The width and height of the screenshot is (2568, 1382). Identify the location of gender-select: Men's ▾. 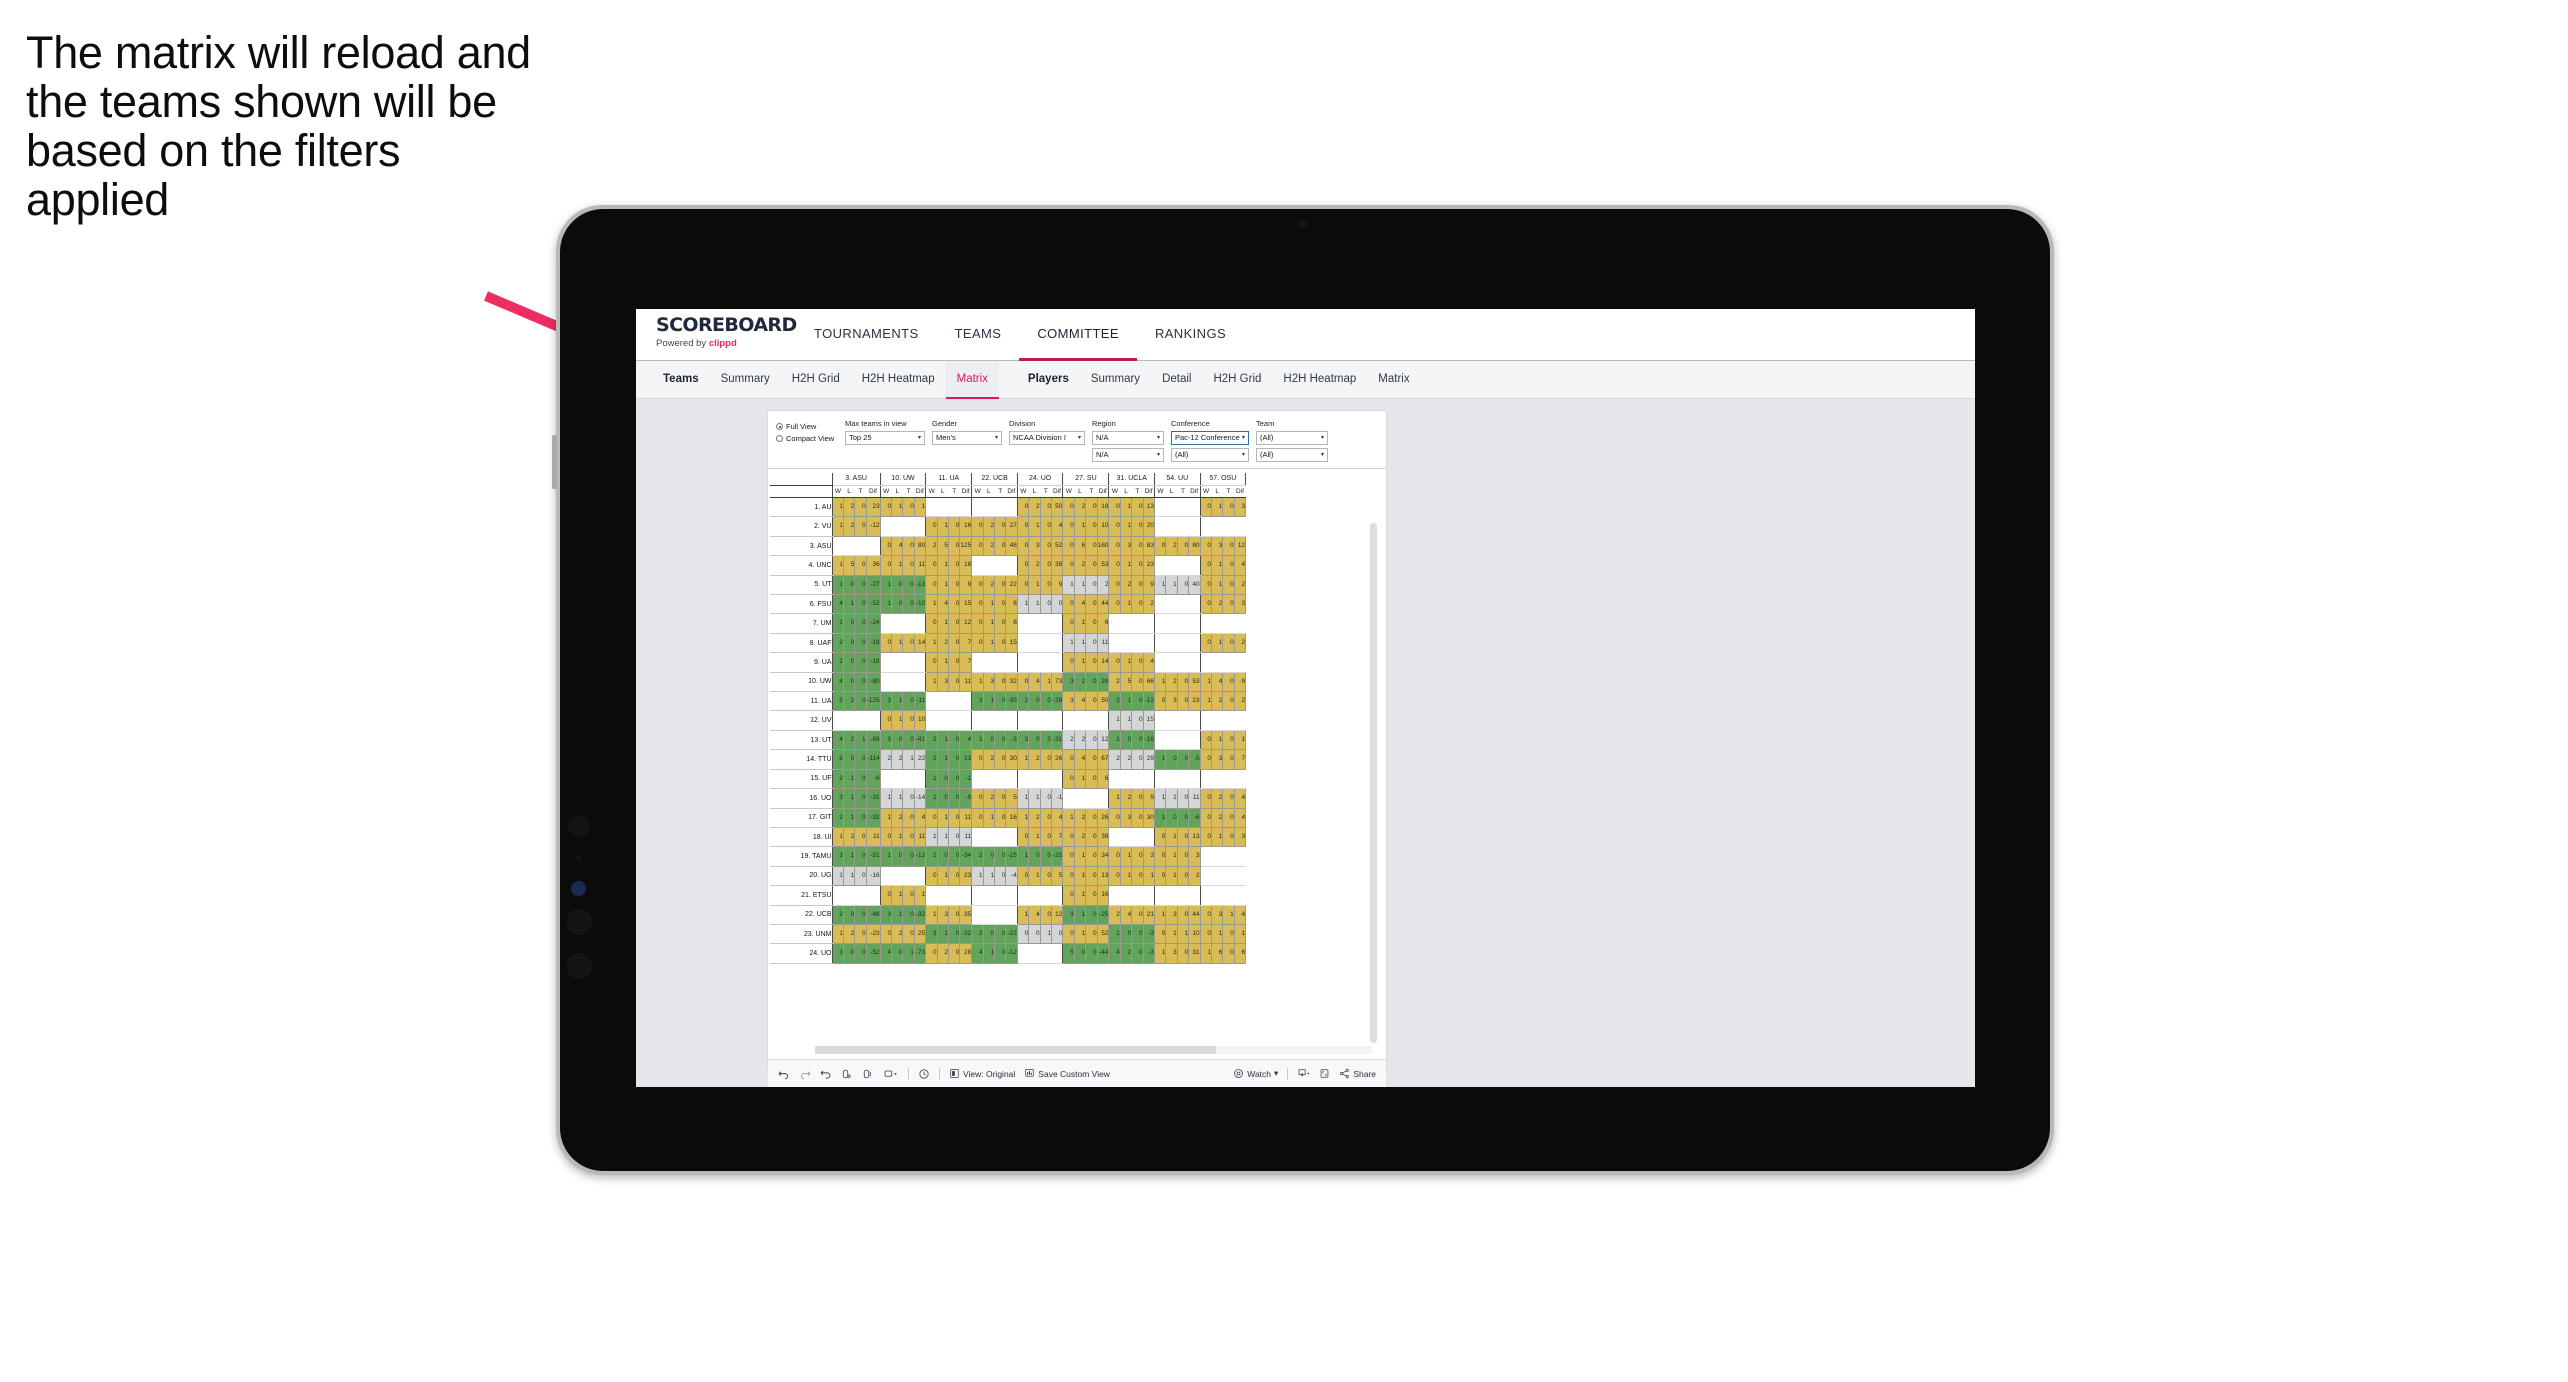
(967, 437).